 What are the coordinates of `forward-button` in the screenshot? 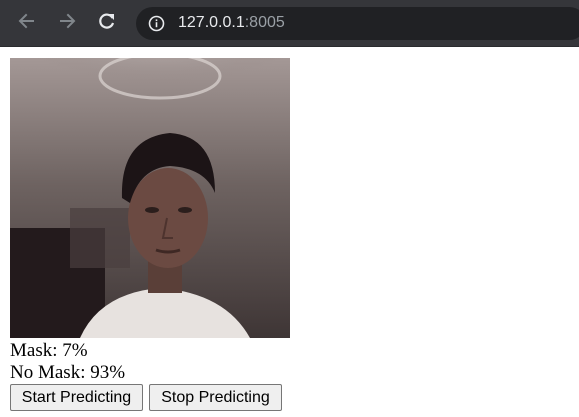 It's located at (67, 23).